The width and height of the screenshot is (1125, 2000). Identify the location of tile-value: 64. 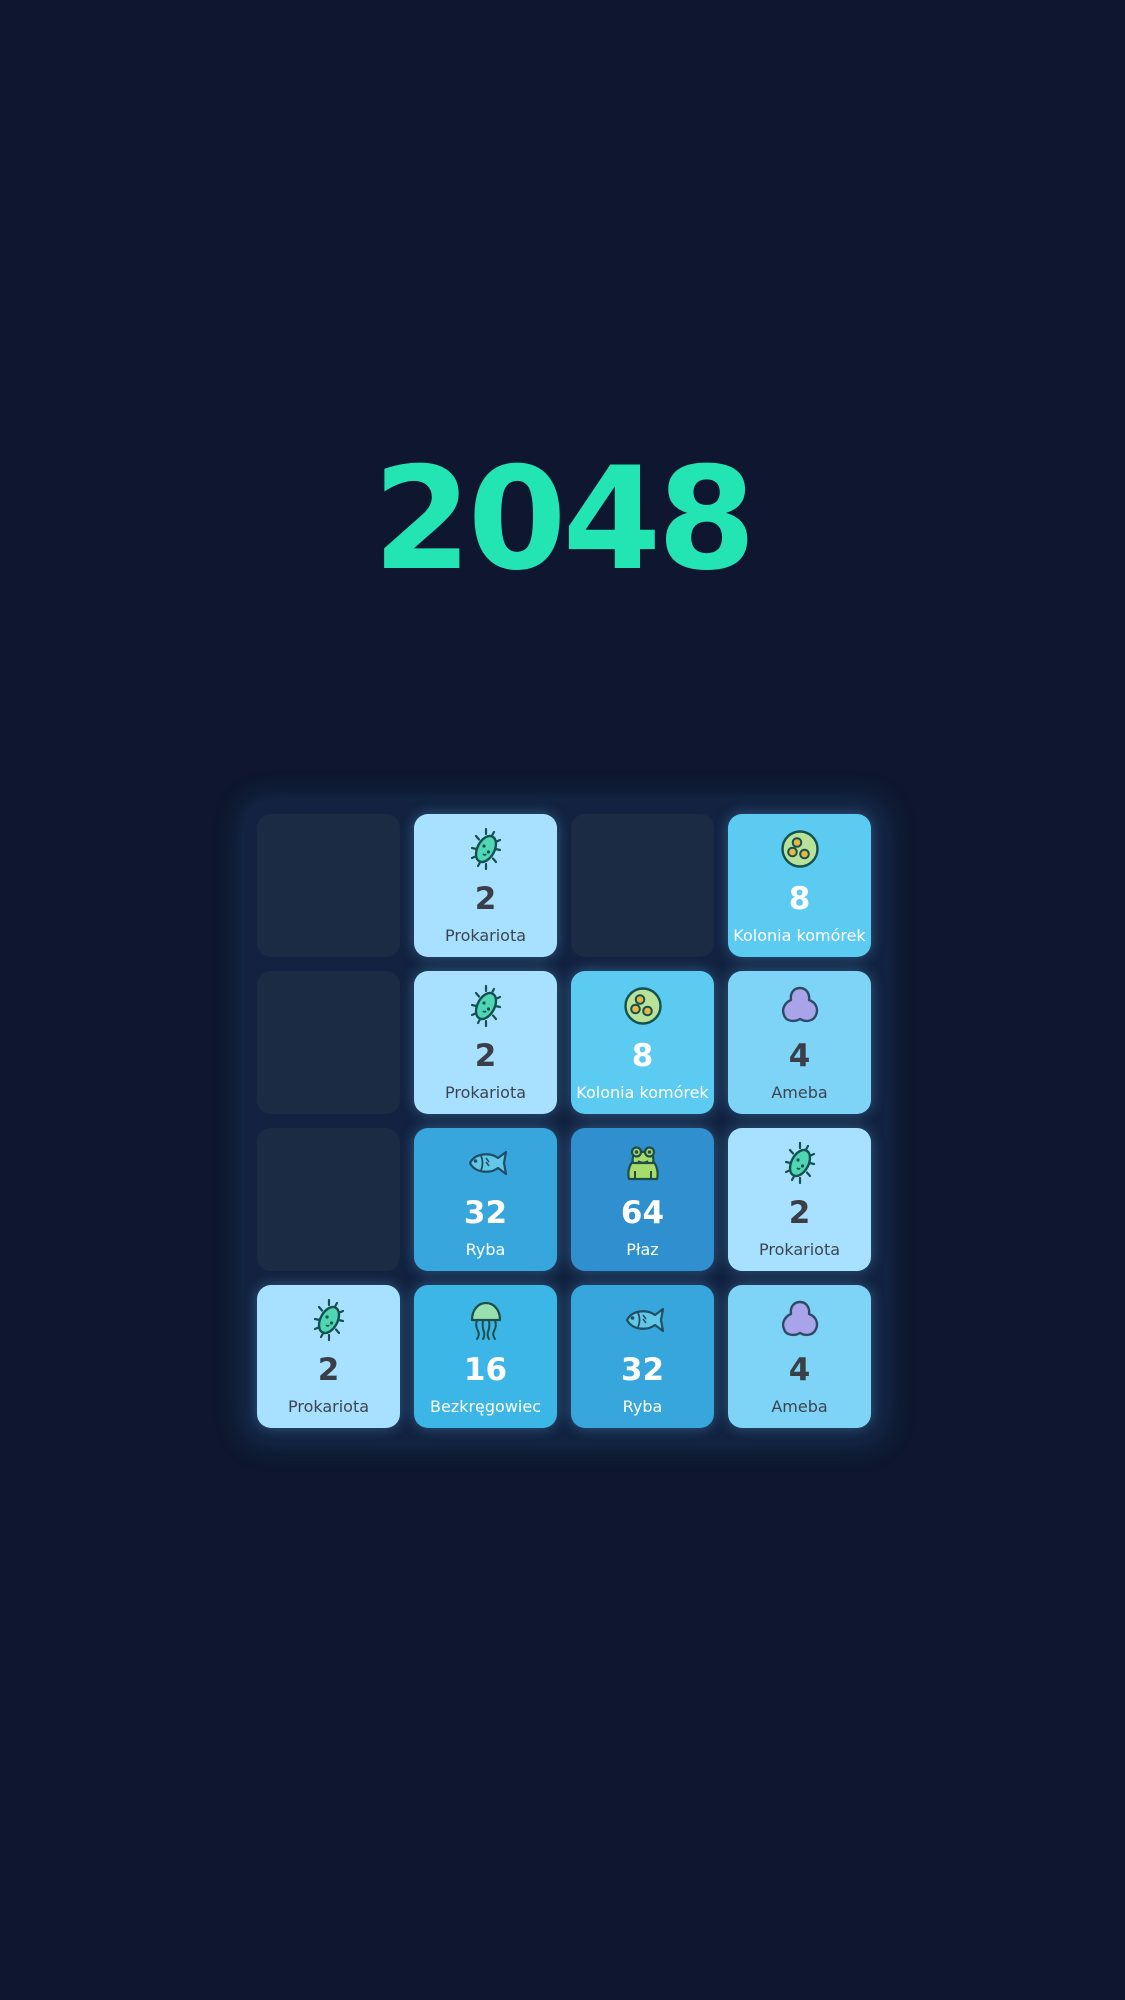
(642, 1213).